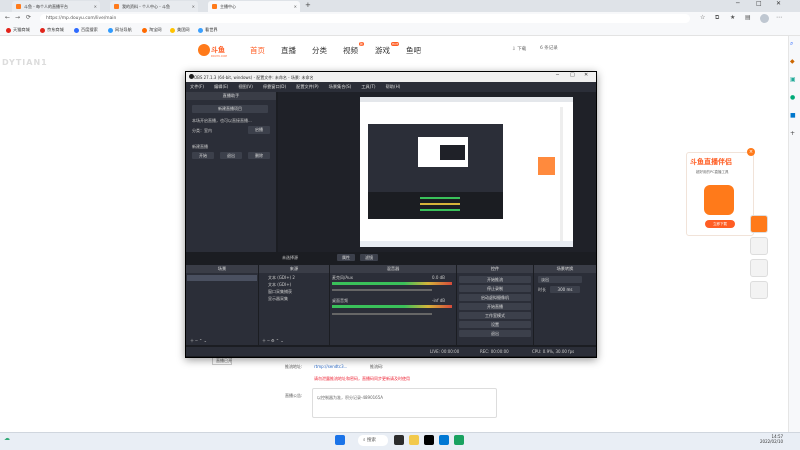 This screenshot has width=800, height=450. What do you see at coordinates (759, 224) in the screenshot?
I see `play-icon` at bounding box center [759, 224].